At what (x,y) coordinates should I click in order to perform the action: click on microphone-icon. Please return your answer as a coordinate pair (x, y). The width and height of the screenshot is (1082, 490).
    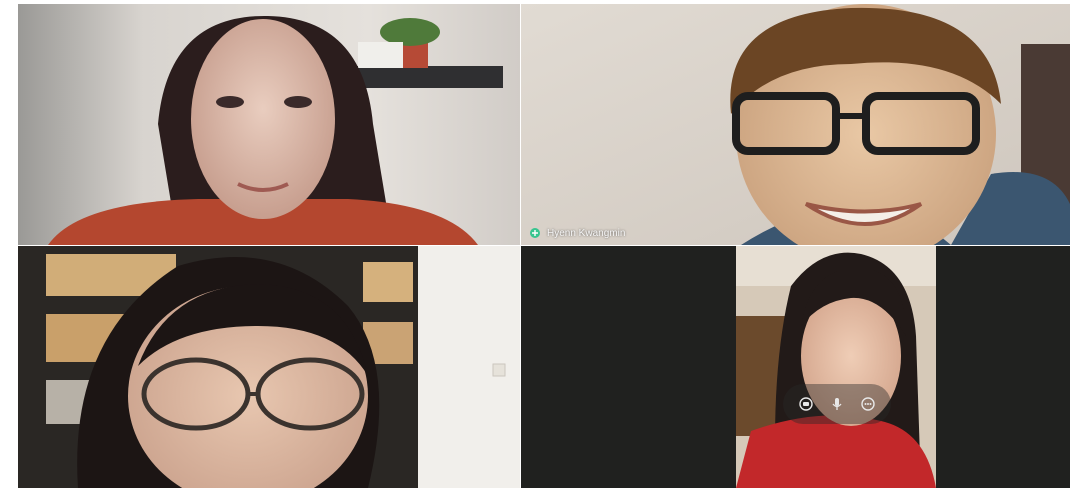
    Looking at the image, I should click on (837, 404).